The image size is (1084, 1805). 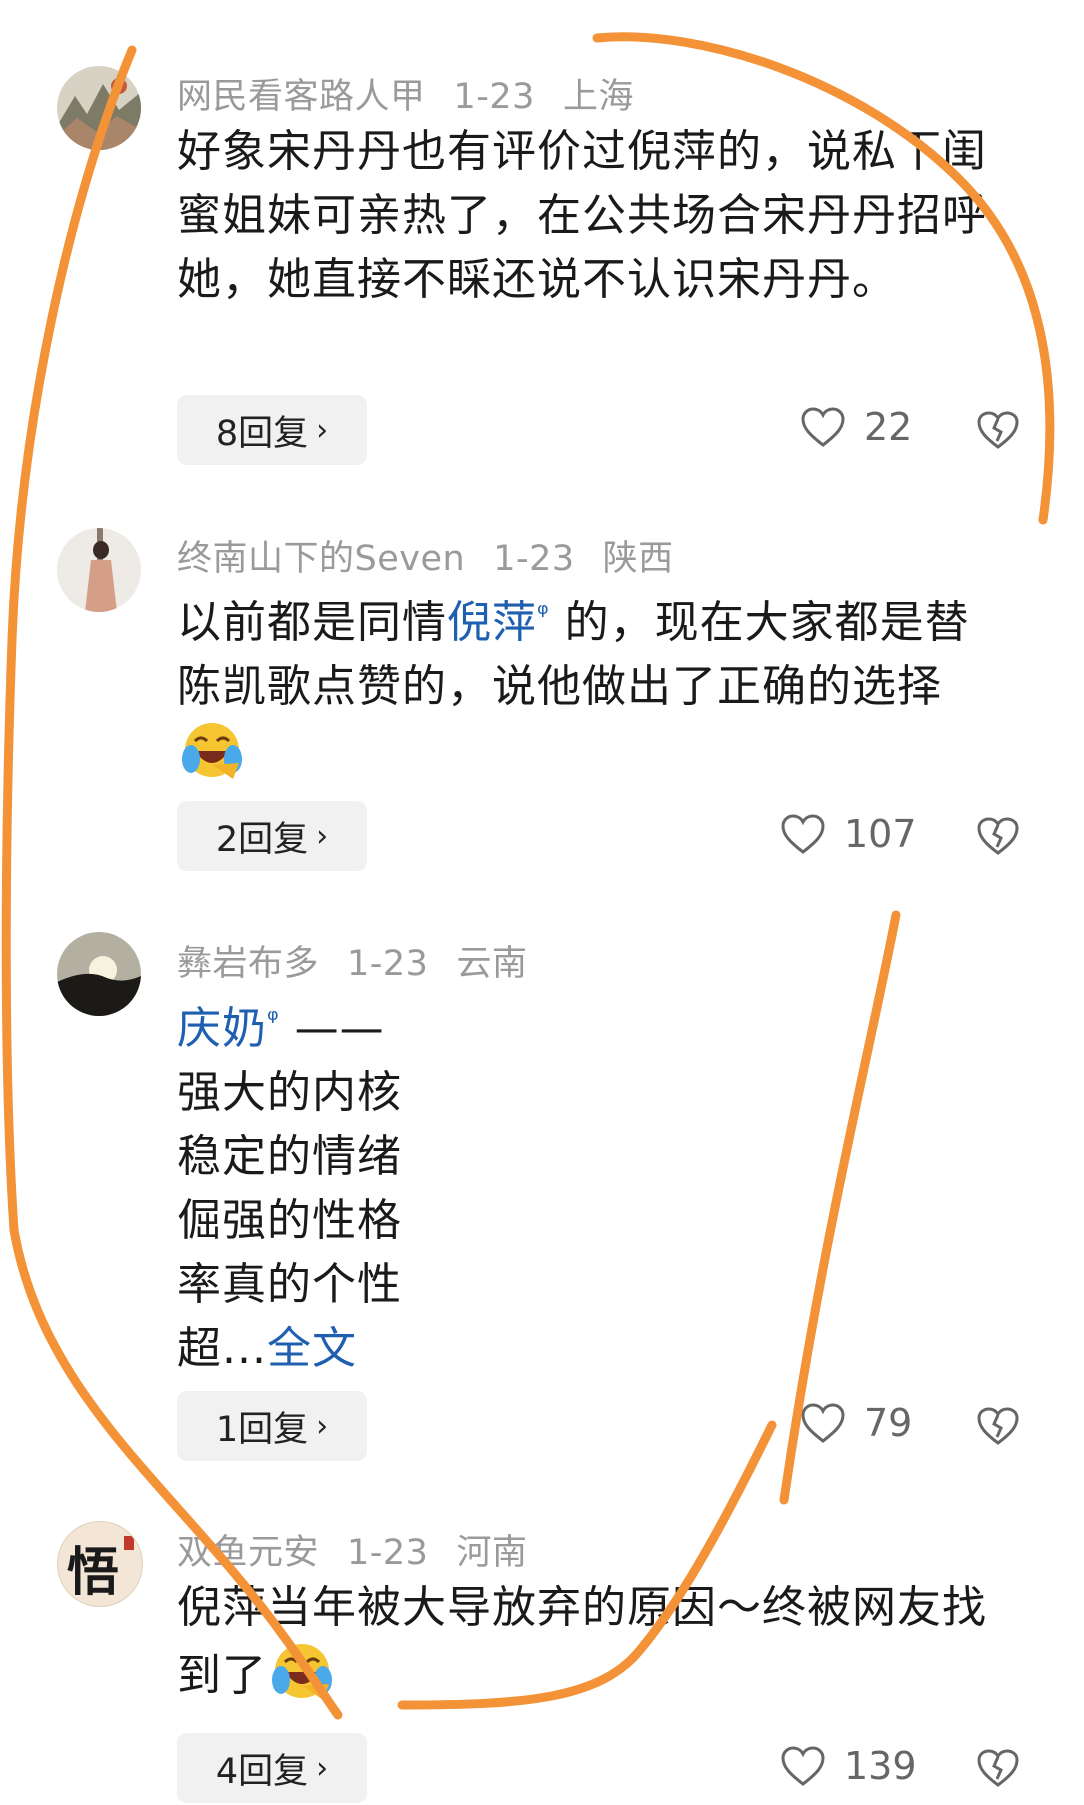 What do you see at coordinates (289, 1156) in the screenshot?
I see `comment-line: 稳定的情绪` at bounding box center [289, 1156].